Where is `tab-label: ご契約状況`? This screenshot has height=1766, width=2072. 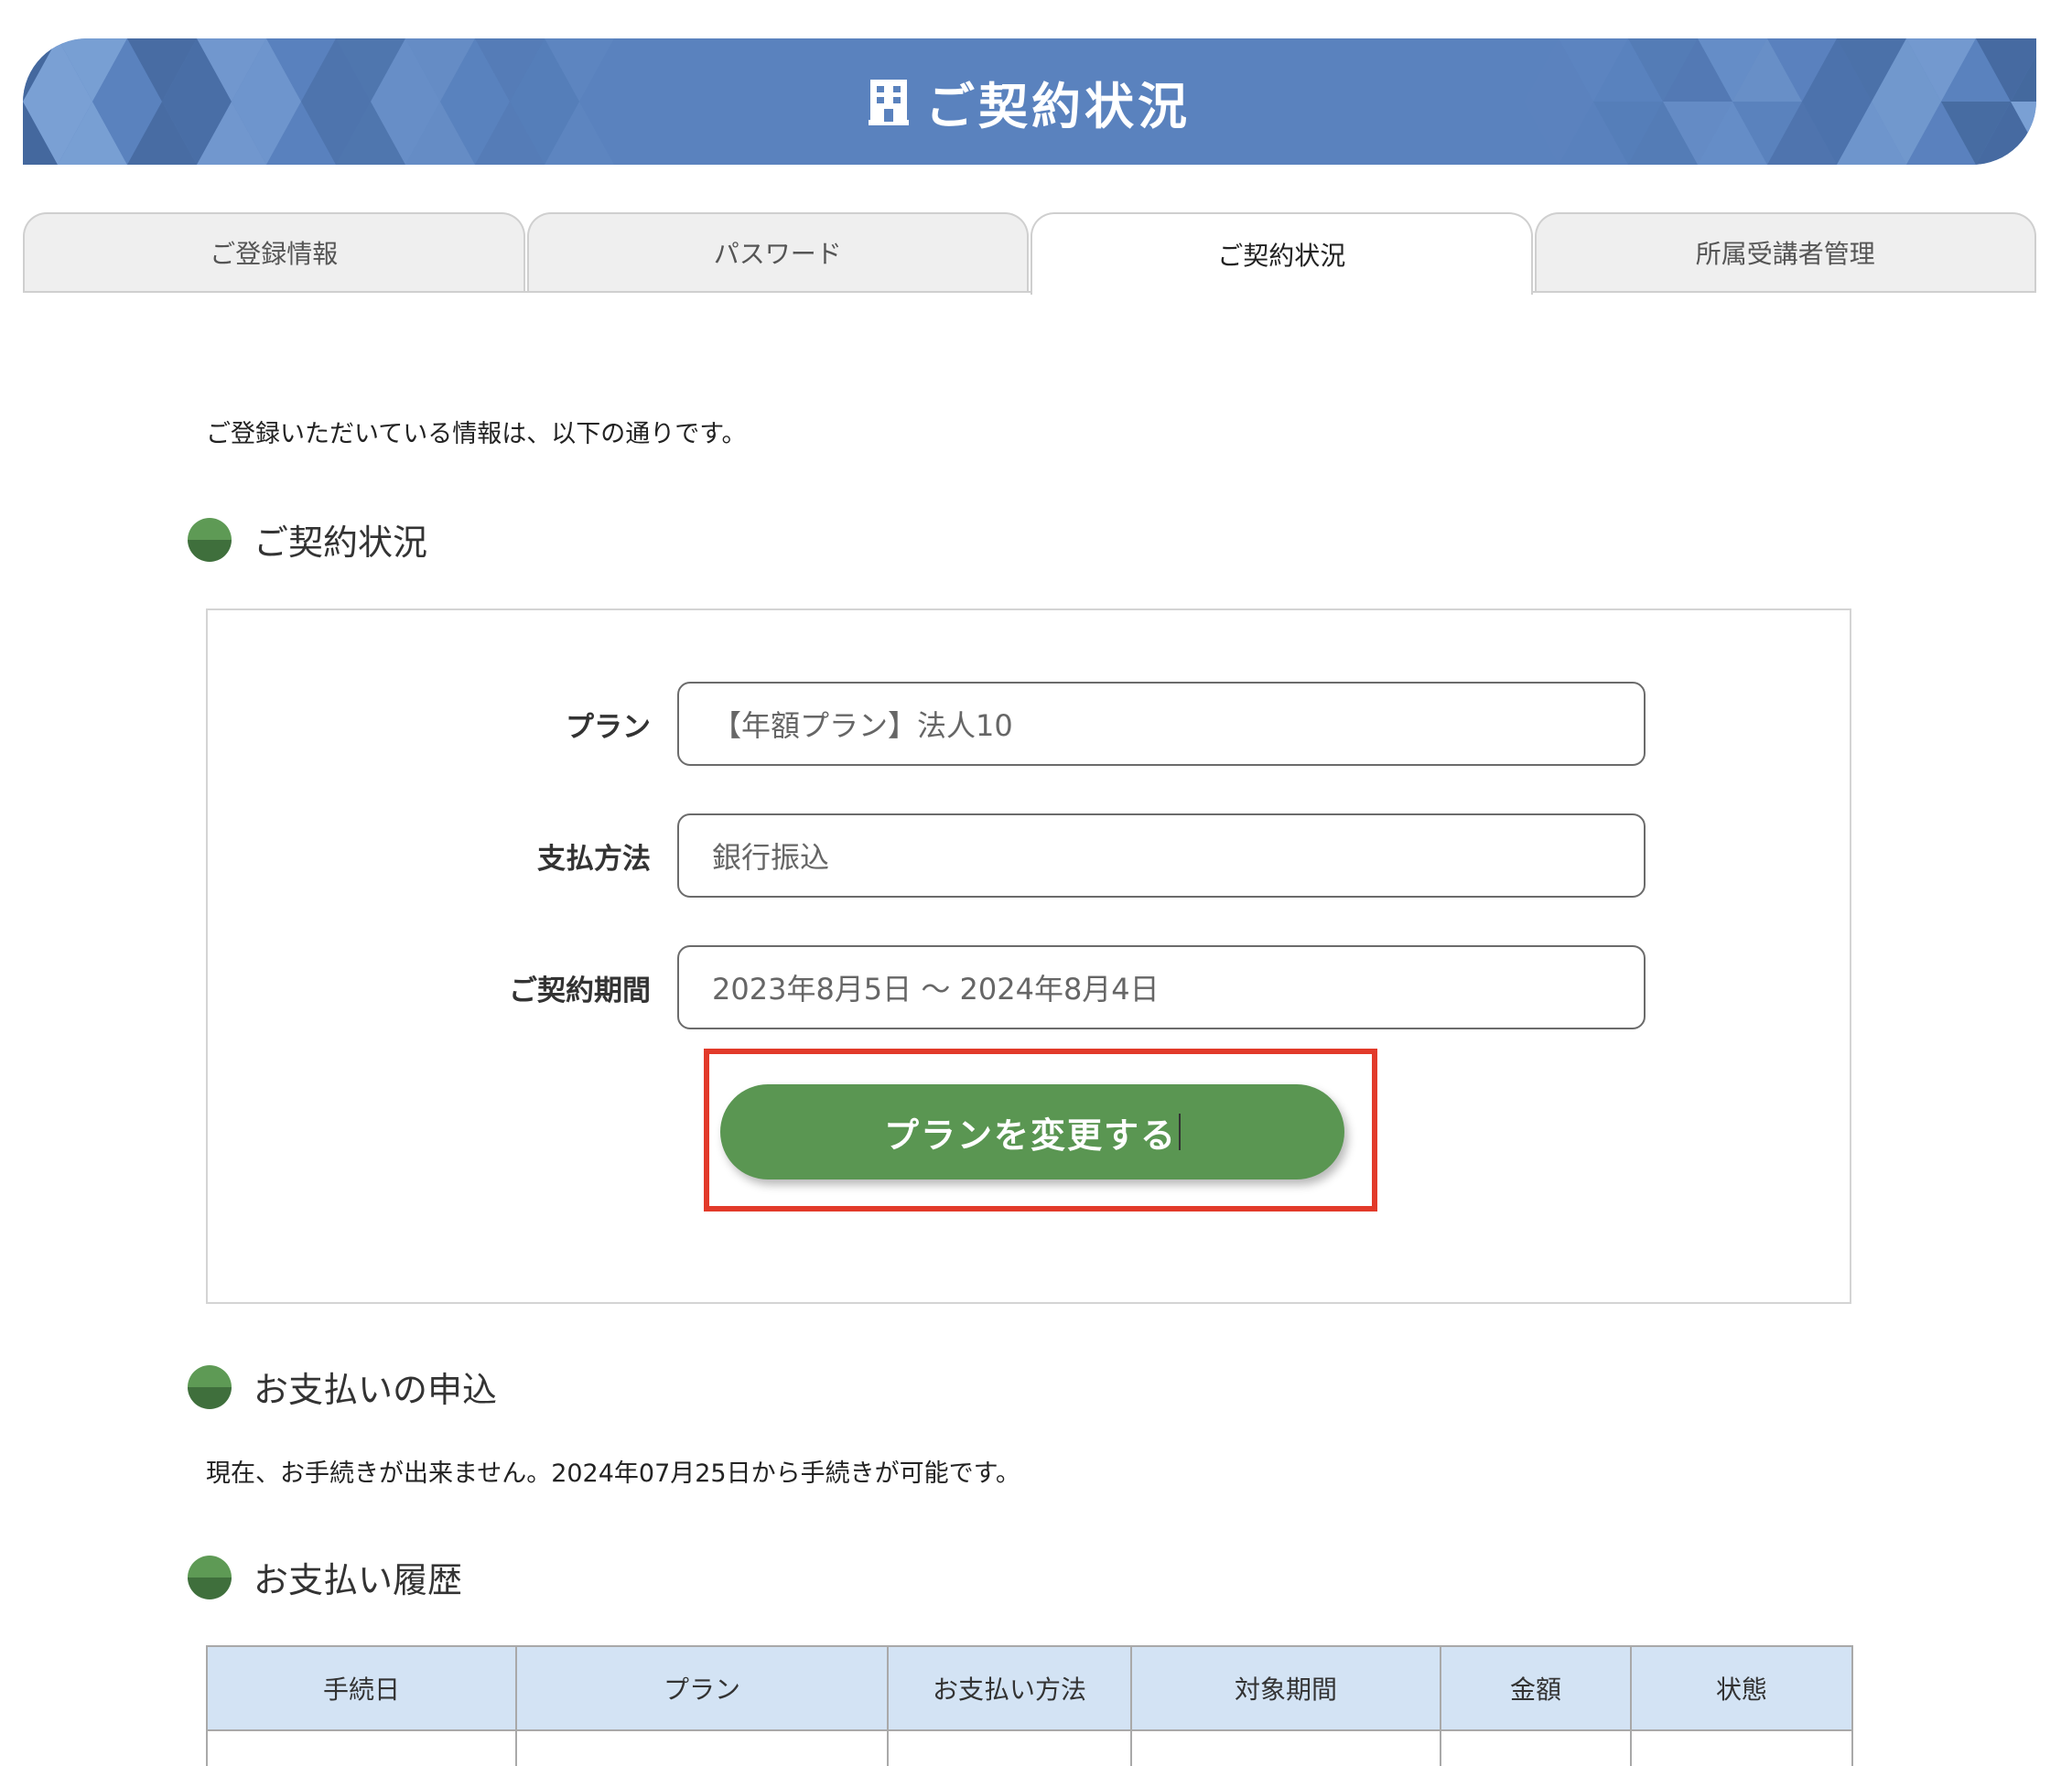 tab-label: ご契約状況 is located at coordinates (1281, 256).